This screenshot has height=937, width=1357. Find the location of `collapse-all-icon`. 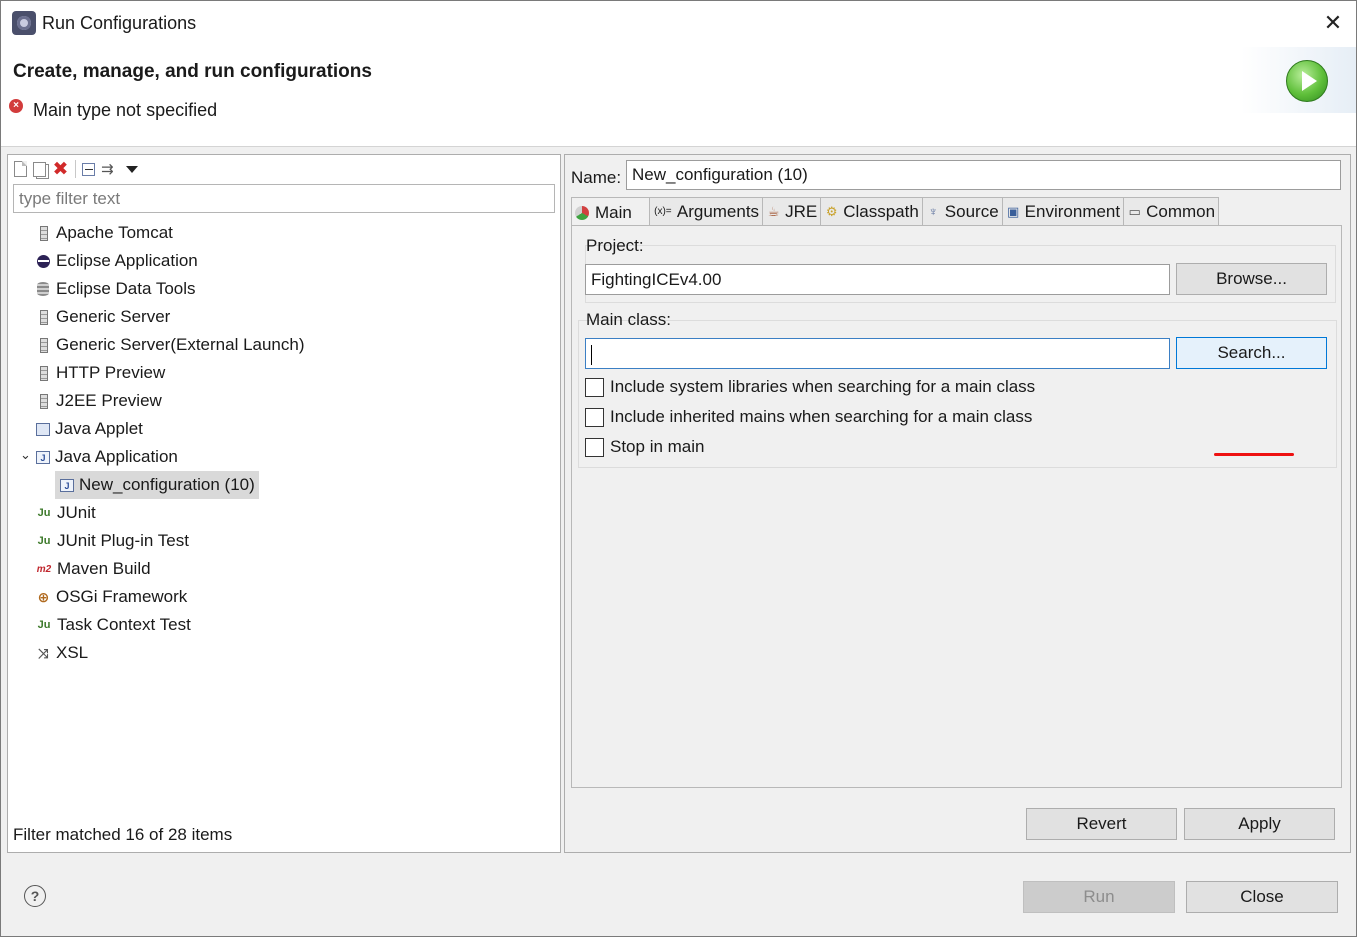

collapse-all-icon is located at coordinates (88, 169).